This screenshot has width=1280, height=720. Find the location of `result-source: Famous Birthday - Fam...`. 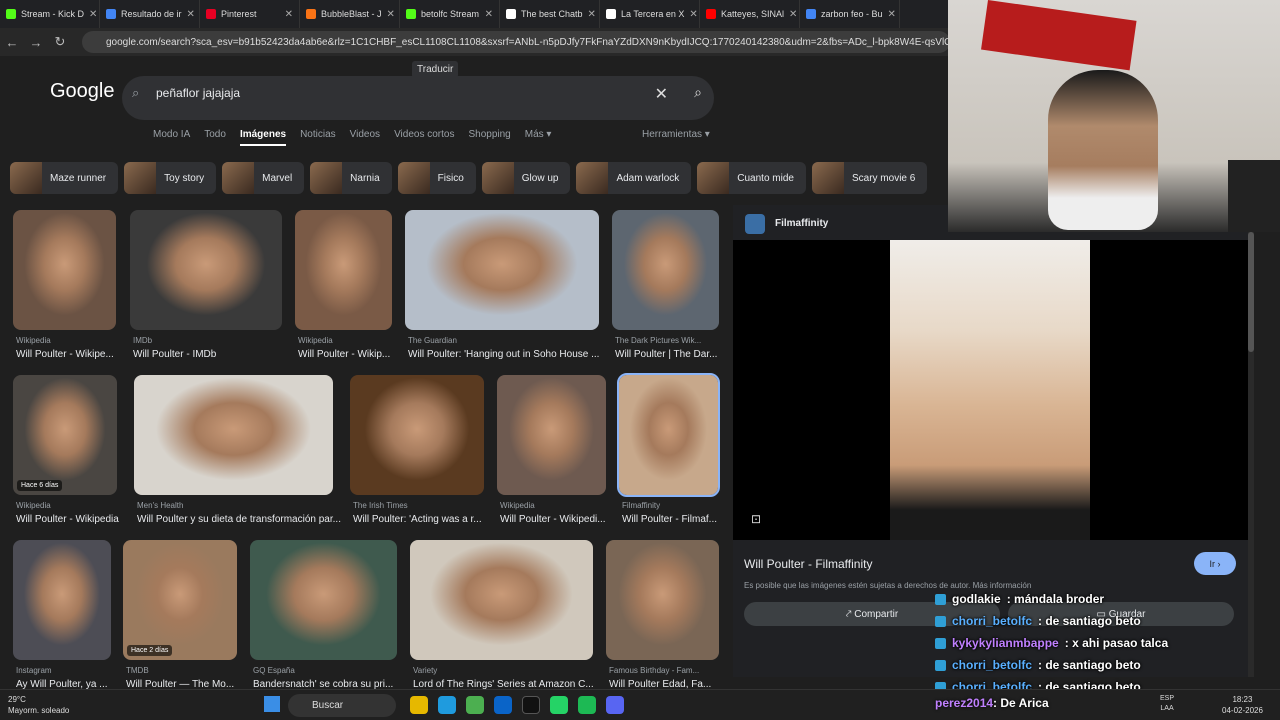

result-source: Famous Birthday - Fam... is located at coordinates (665, 670).